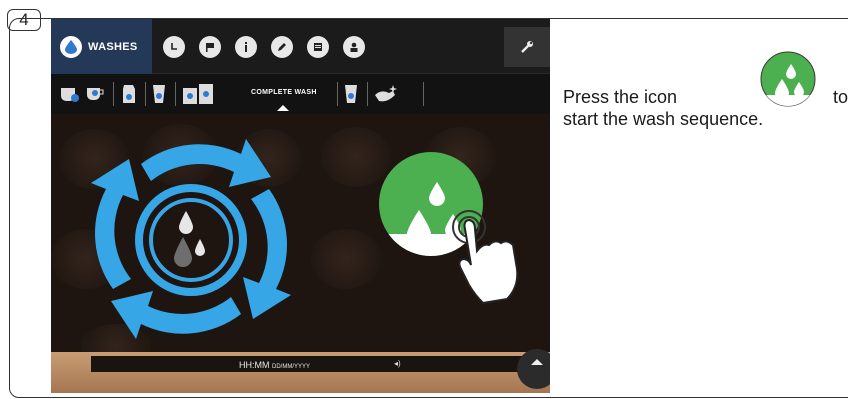 Image resolution: width=848 pixels, height=399 pixels. Describe the element at coordinates (201, 94) in the screenshot. I see `complete-wash-icon` at that location.